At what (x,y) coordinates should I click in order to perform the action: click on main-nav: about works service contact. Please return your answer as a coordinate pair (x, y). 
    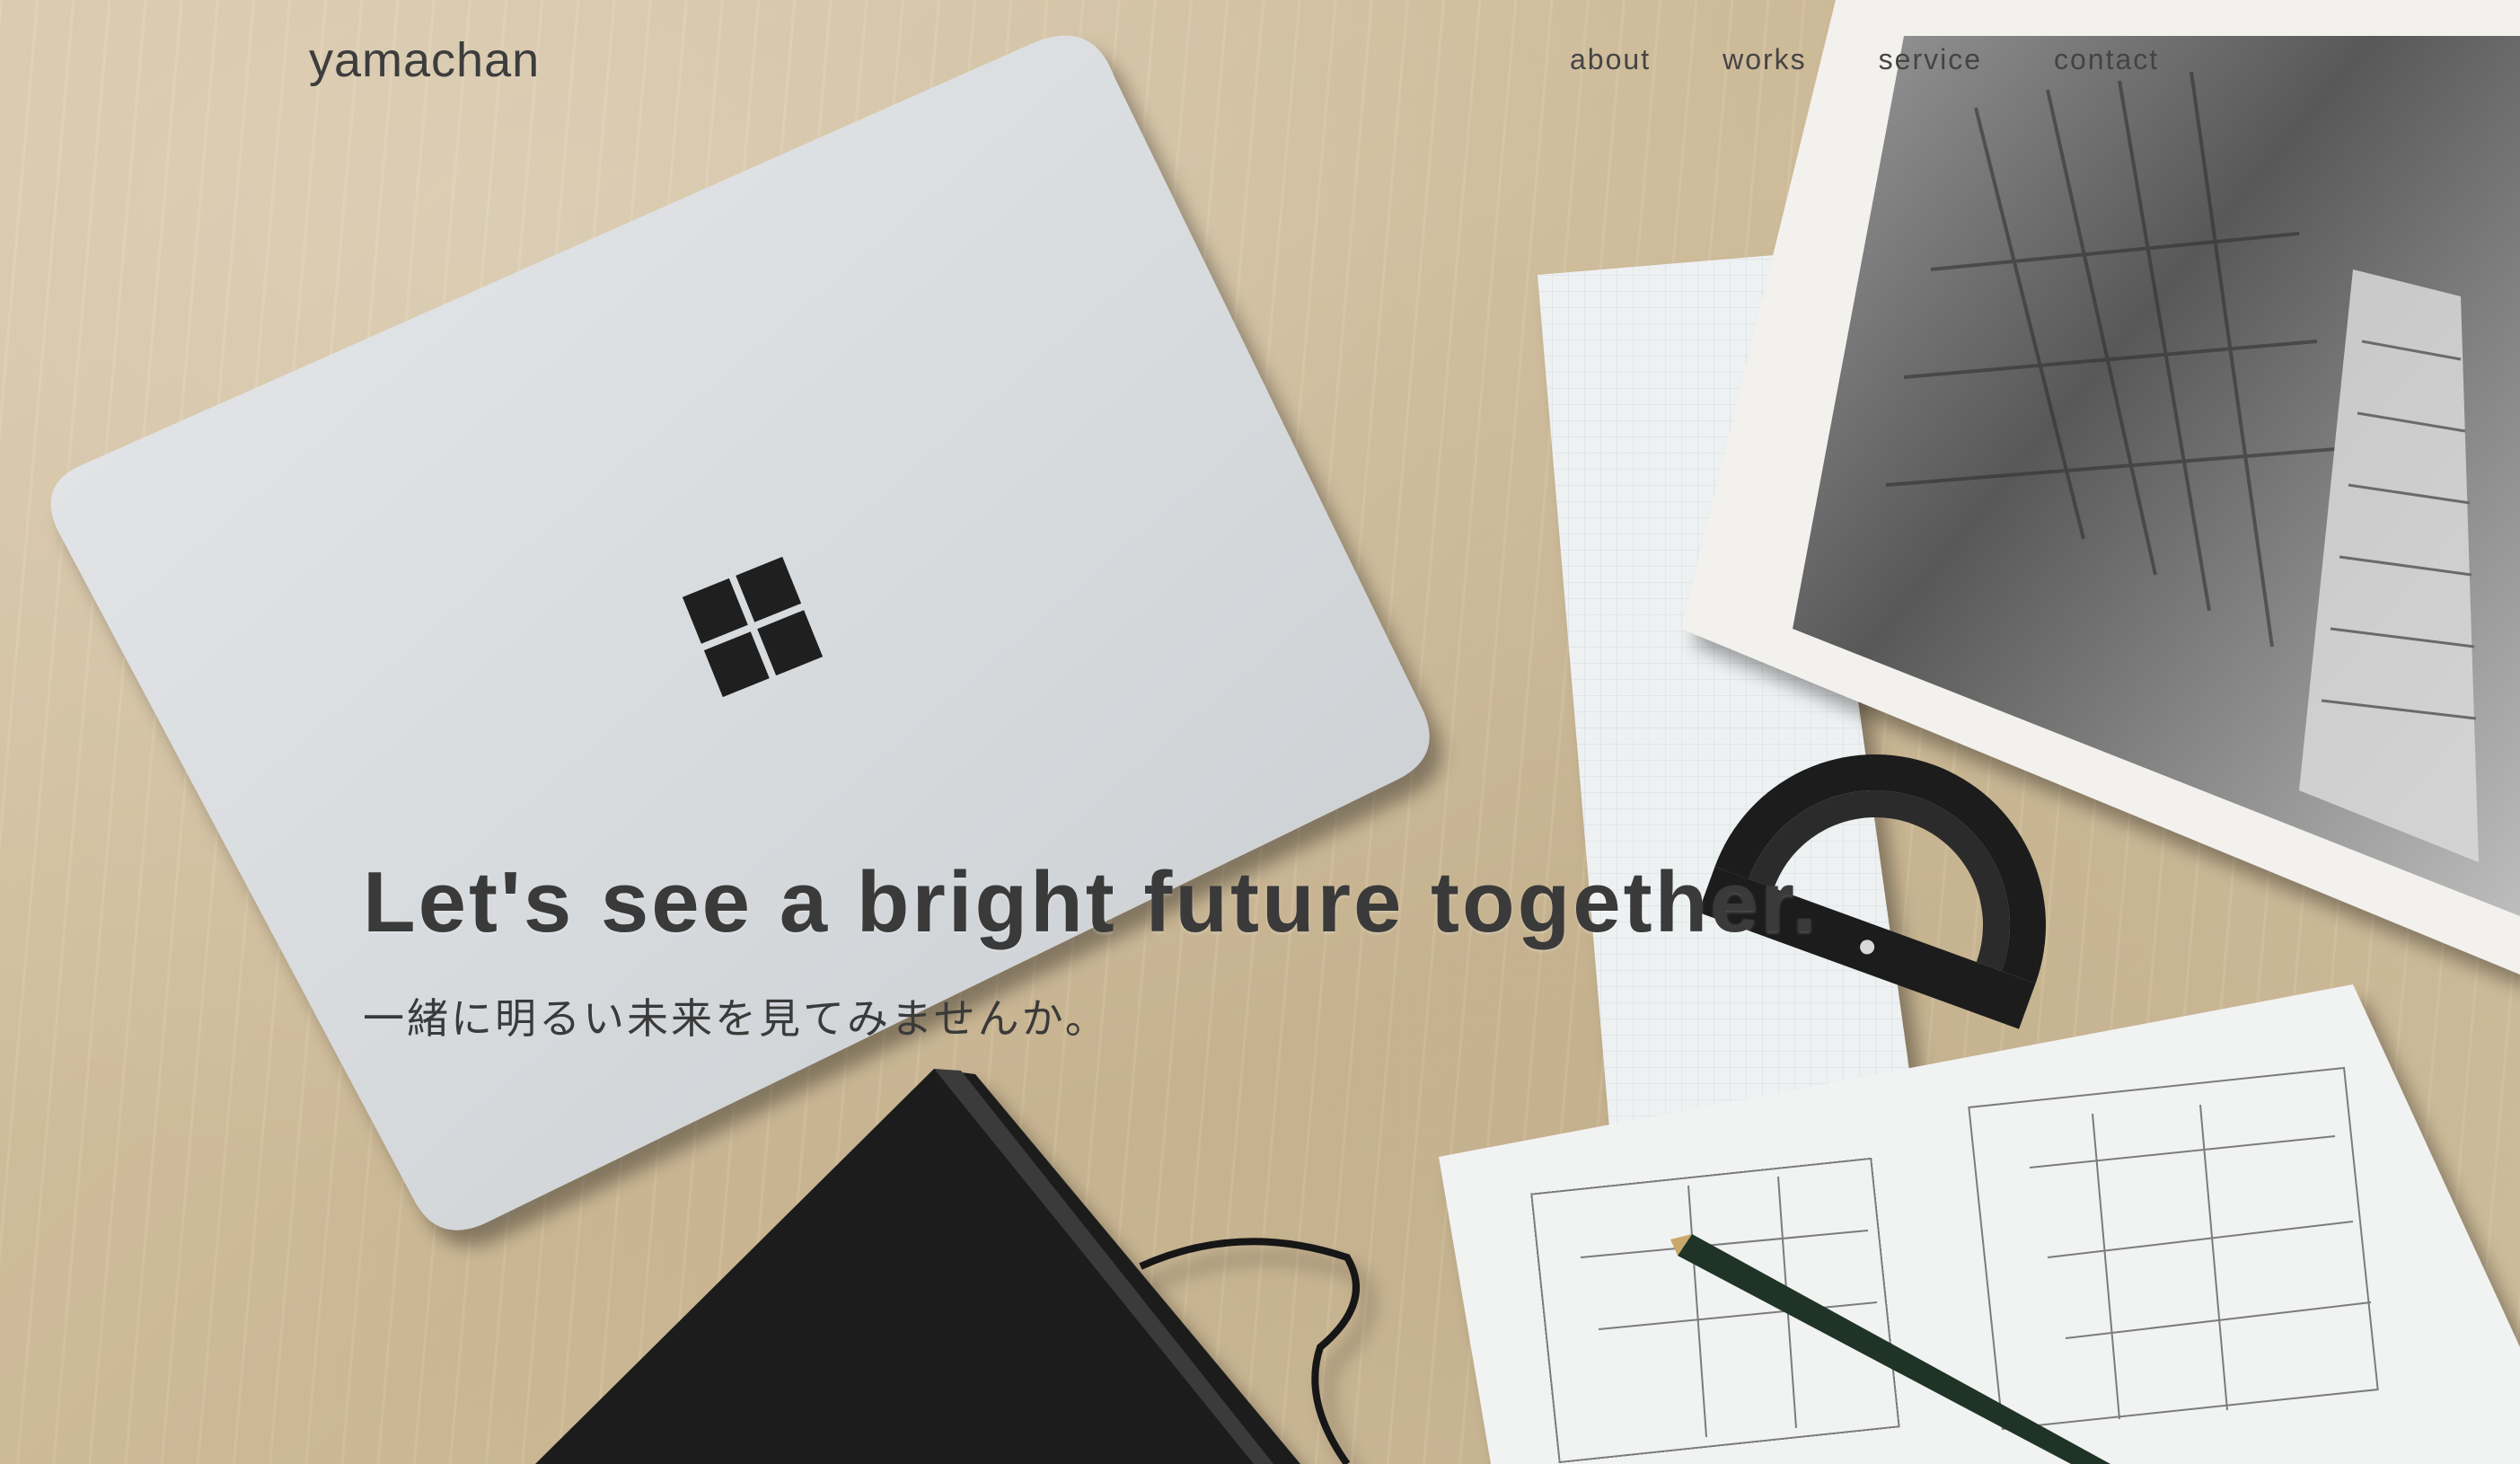
    Looking at the image, I should click on (1865, 59).